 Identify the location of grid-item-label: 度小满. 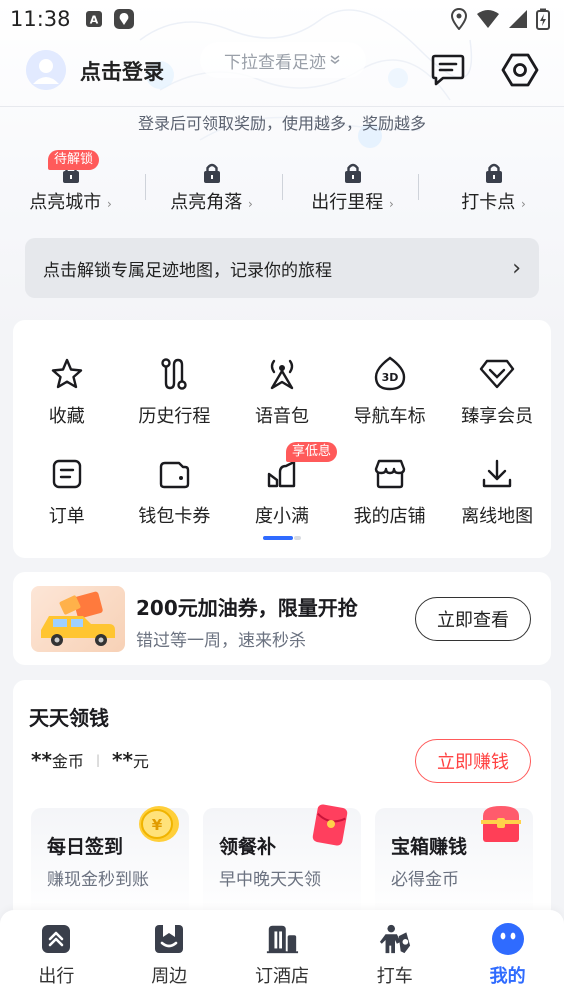
(281, 516).